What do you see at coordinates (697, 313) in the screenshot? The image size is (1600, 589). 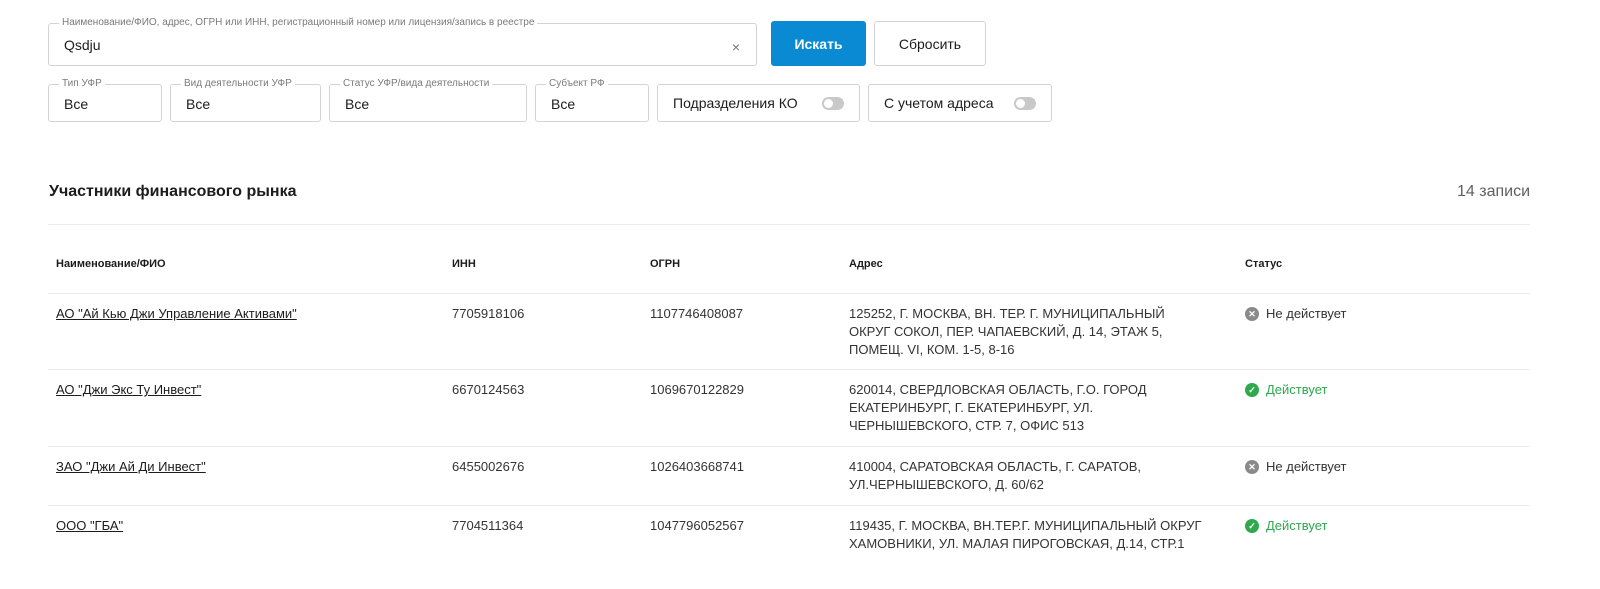 I see `ogrn-value: 1107746408087` at bounding box center [697, 313].